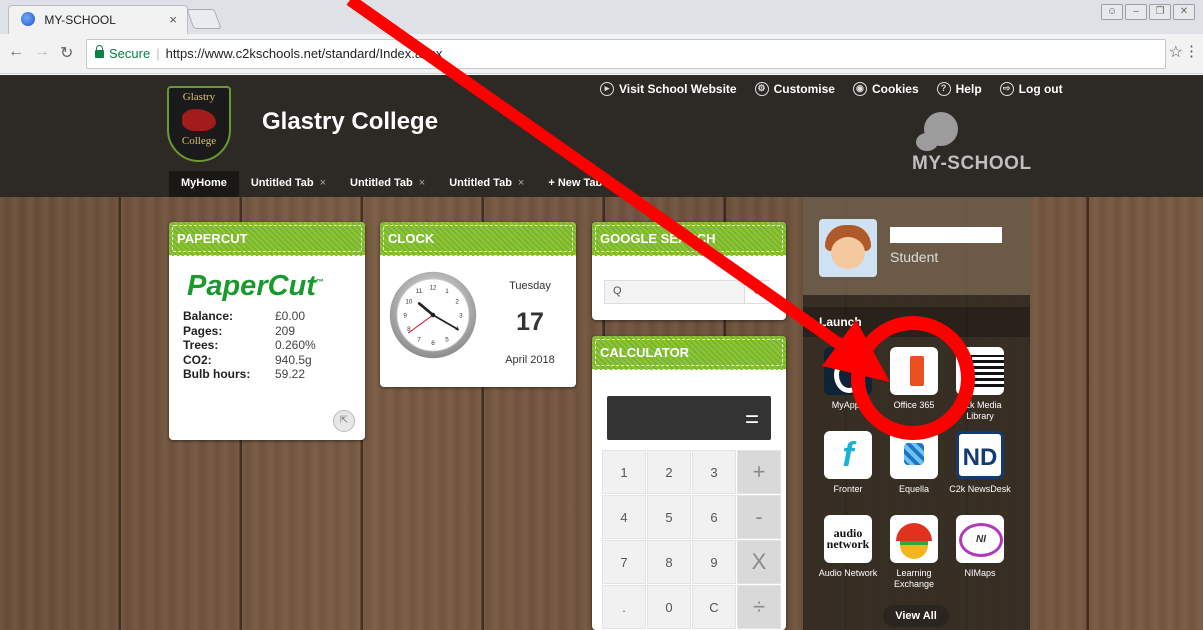  I want to click on header-link-gear: ⚙ Customise, so click(794, 89).